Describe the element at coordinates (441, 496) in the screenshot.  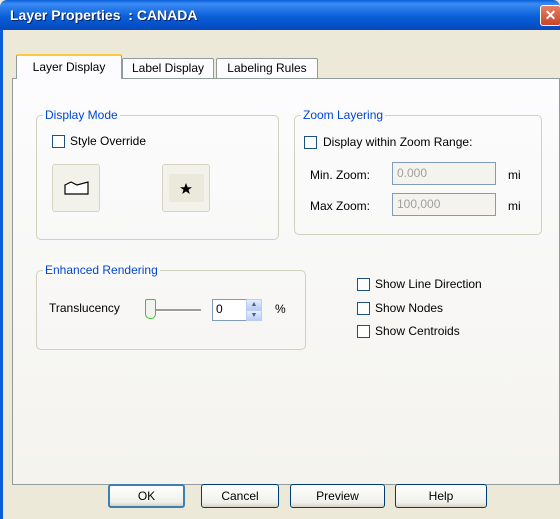
I see `help-button: Help` at that location.